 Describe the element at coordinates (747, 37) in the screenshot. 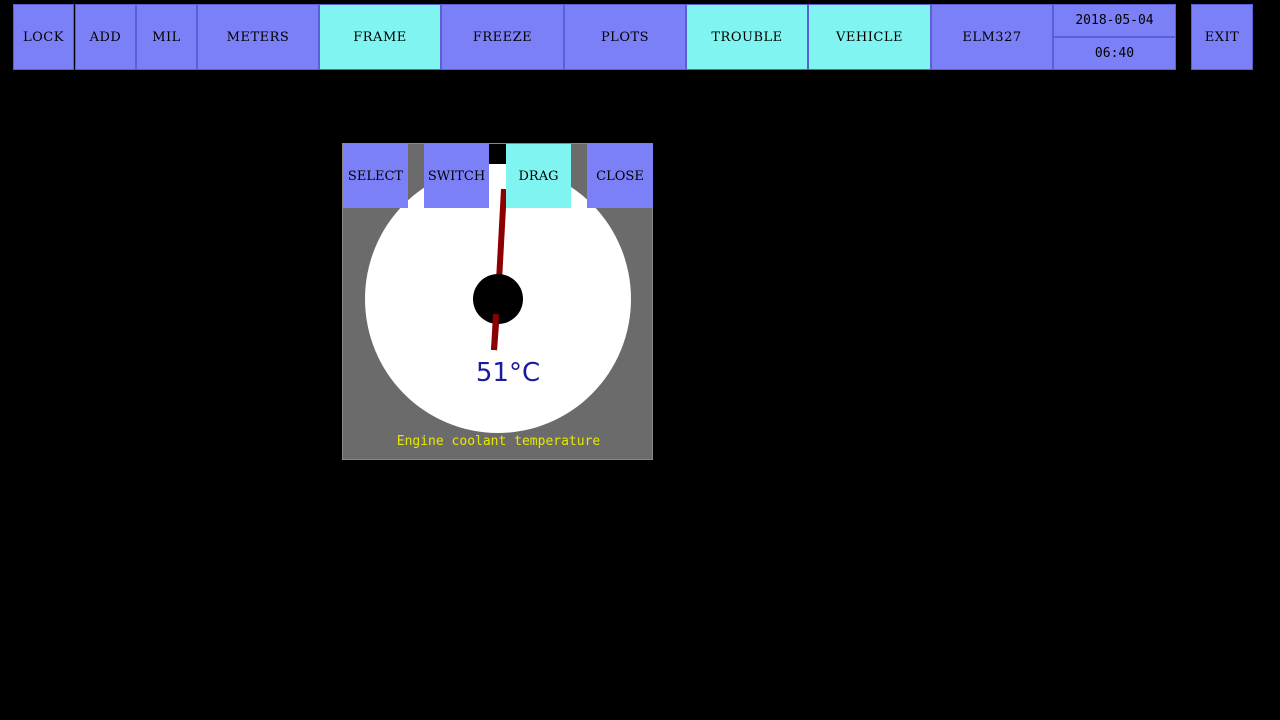

I see `trouble-button: TROUBLE` at that location.